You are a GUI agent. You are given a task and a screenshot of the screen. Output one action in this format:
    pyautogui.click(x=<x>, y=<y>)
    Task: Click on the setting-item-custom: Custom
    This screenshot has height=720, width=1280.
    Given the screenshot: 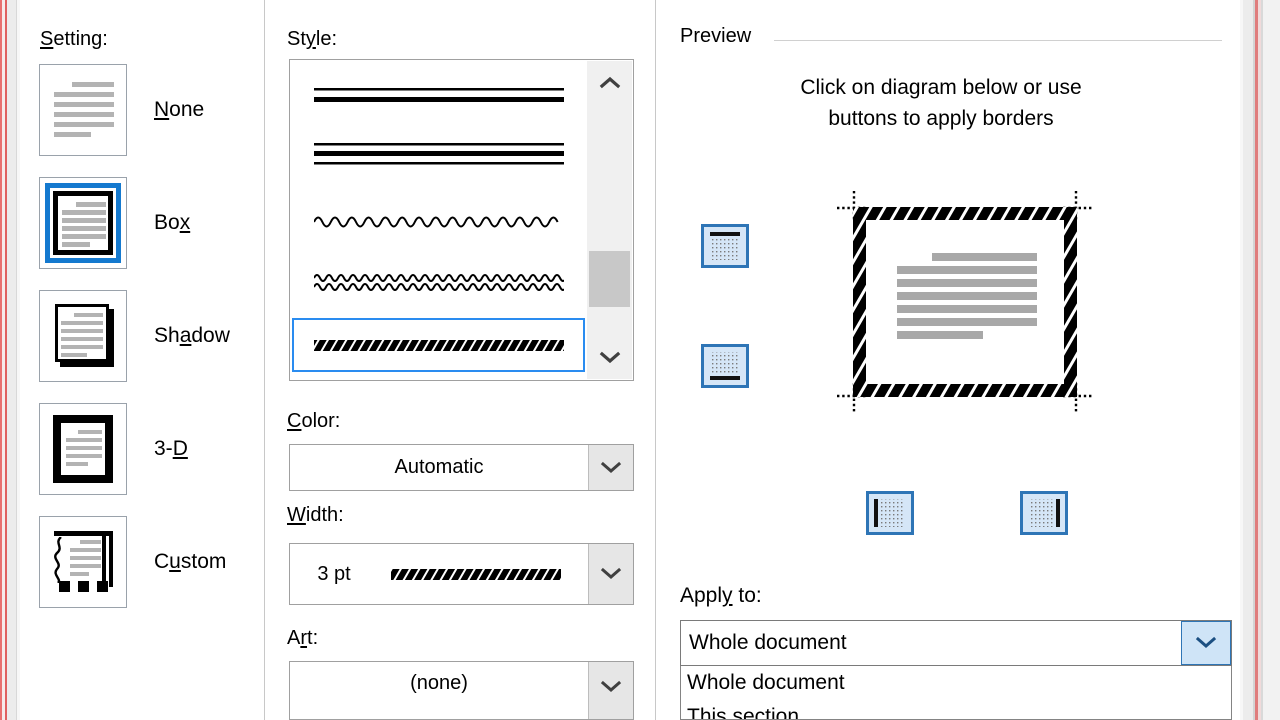 What is the action you would take?
    pyautogui.click(x=151, y=562)
    